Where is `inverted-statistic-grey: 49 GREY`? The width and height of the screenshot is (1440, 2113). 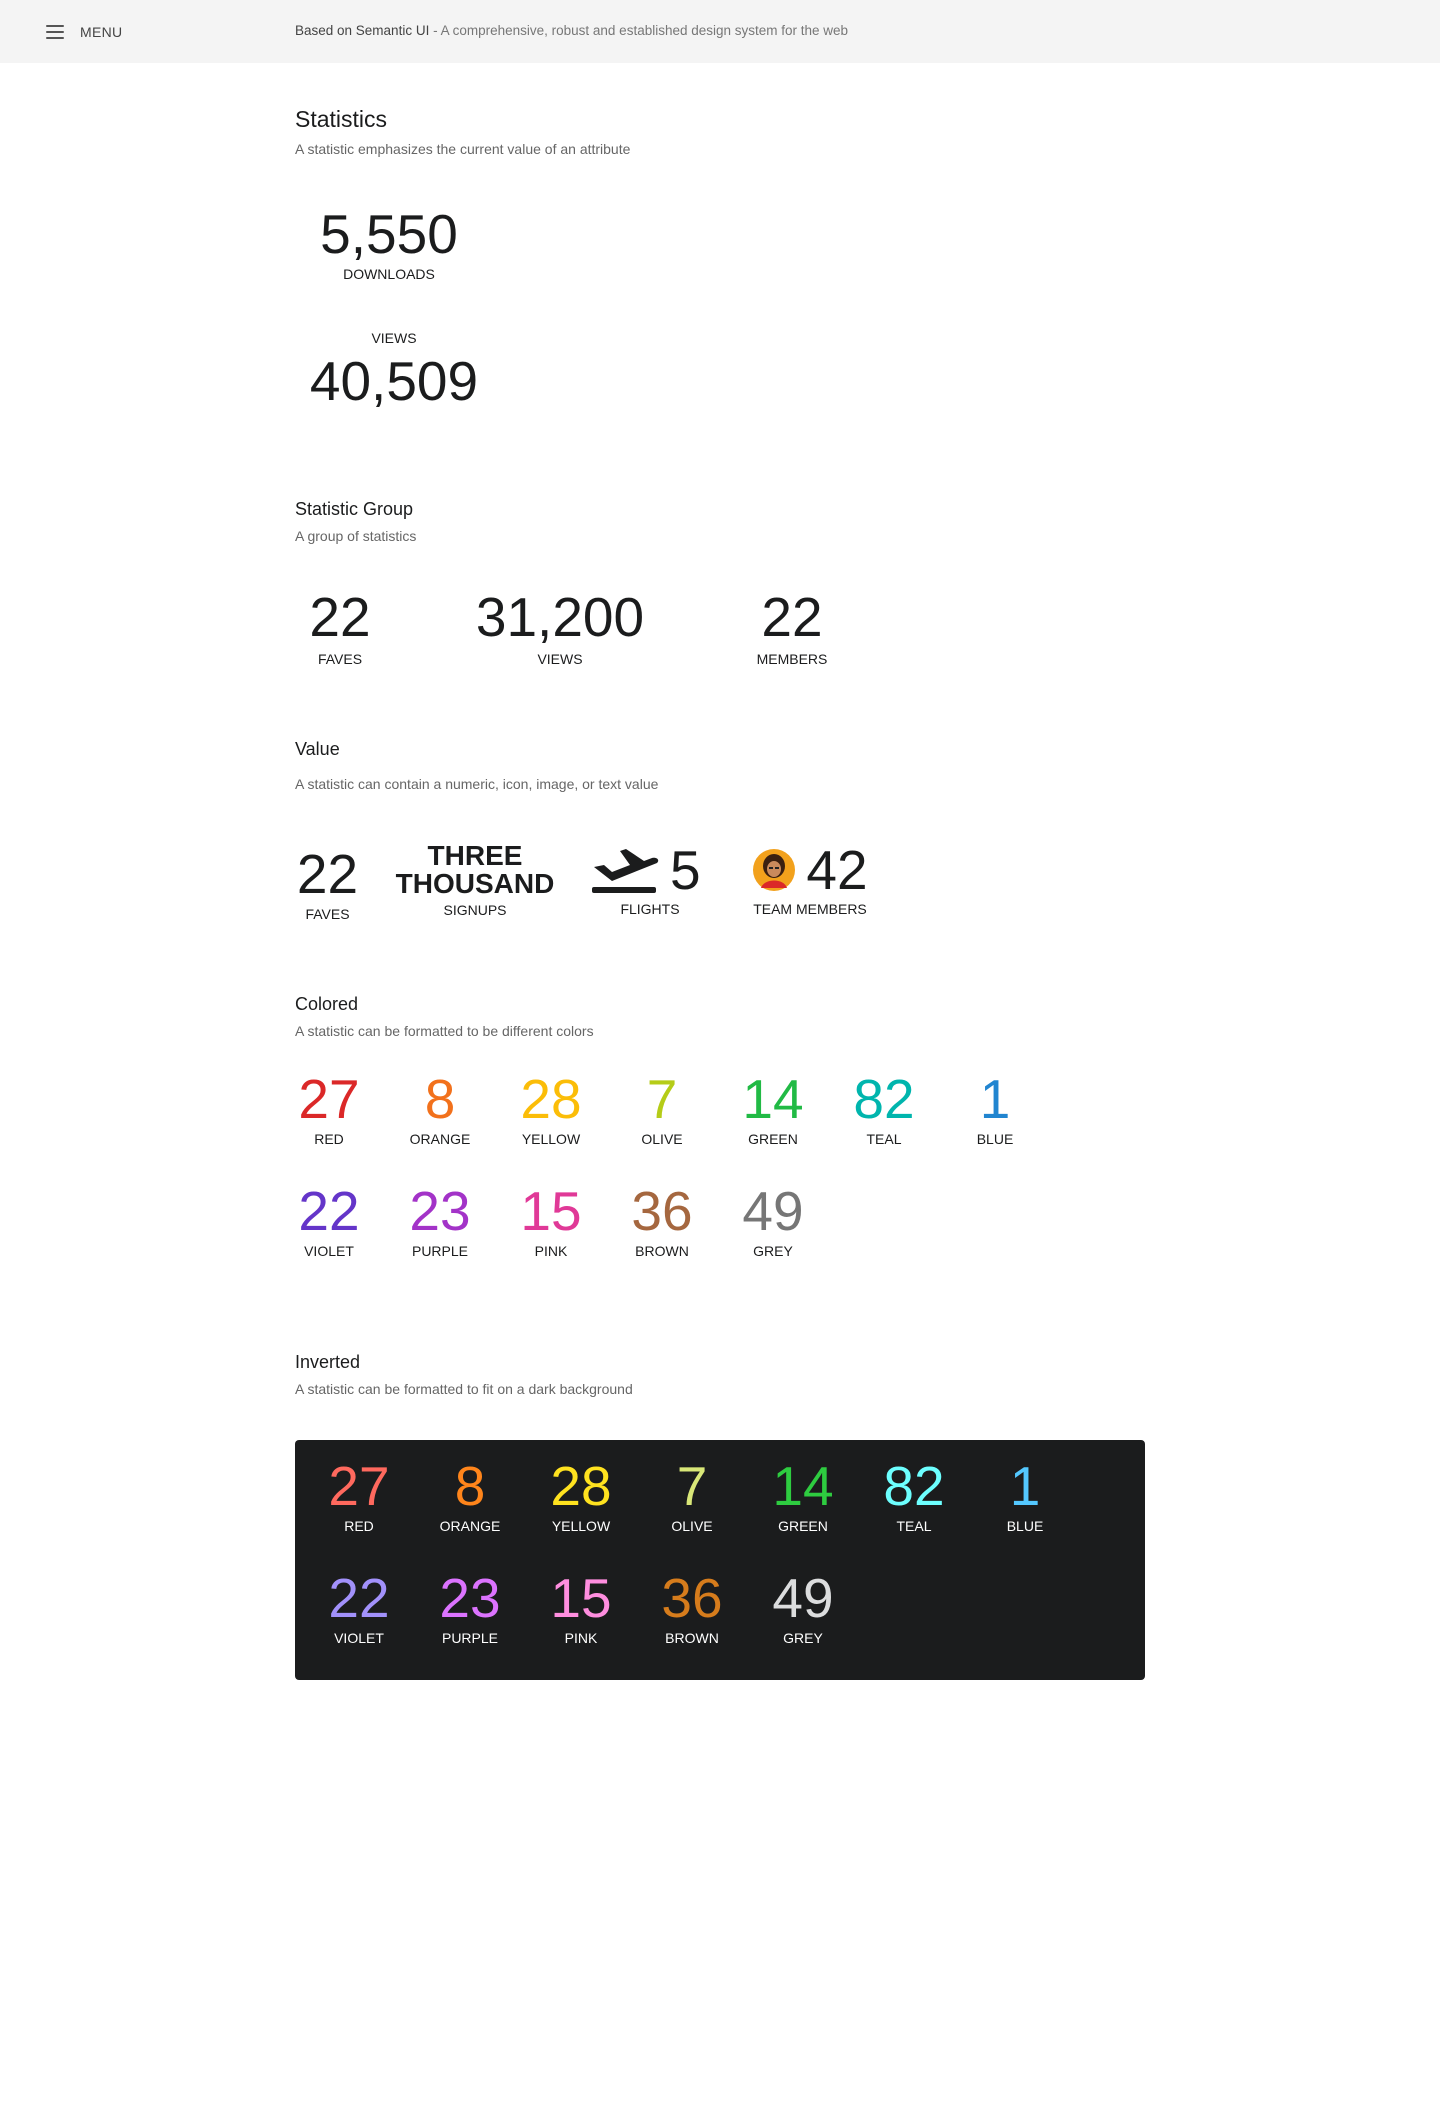
inverted-statistic-grey: 49 GREY is located at coordinates (803, 1609).